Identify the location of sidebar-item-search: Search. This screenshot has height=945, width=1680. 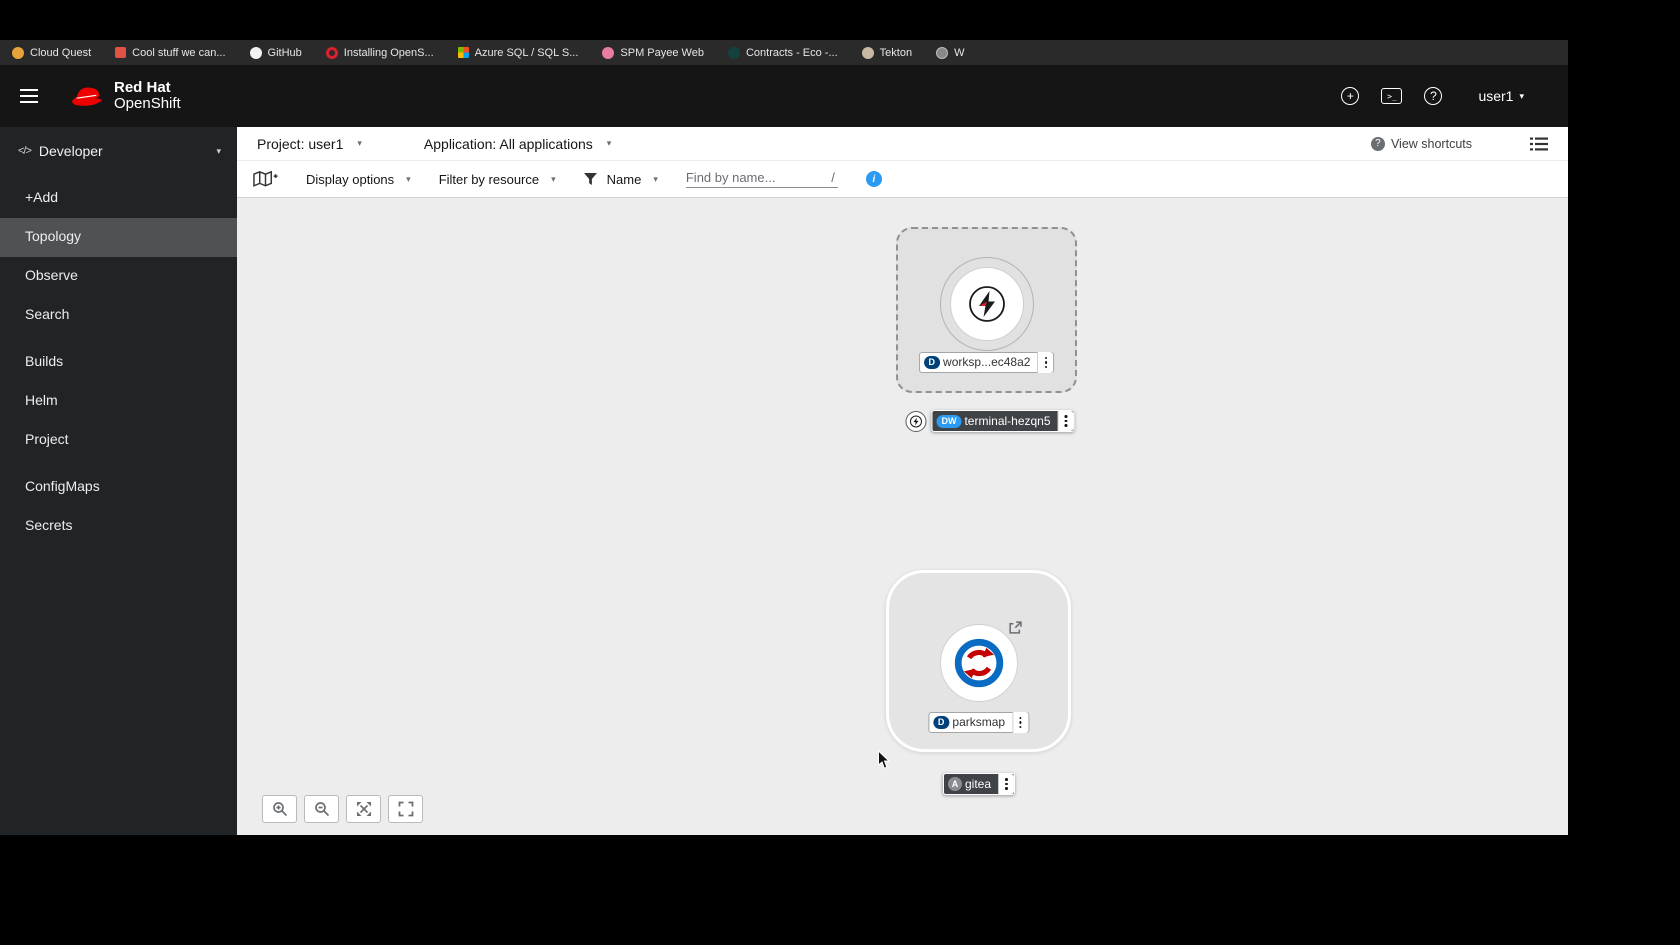
(118, 315).